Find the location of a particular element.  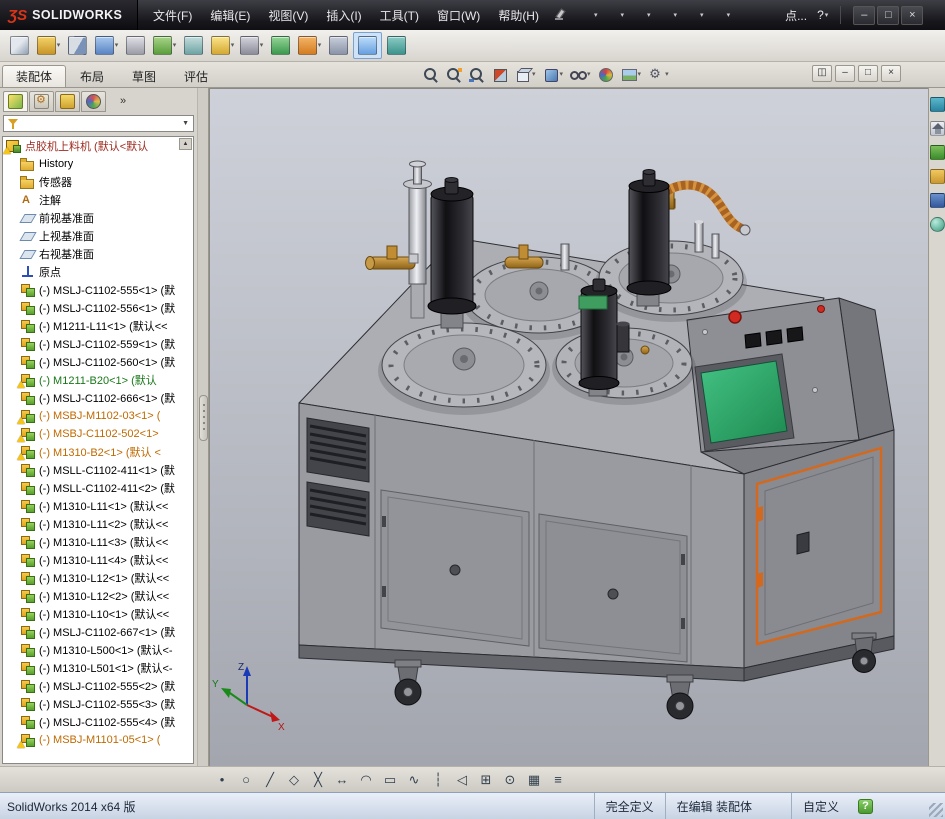

sketch-polygon-icon: ◇ is located at coordinates (294, 780).